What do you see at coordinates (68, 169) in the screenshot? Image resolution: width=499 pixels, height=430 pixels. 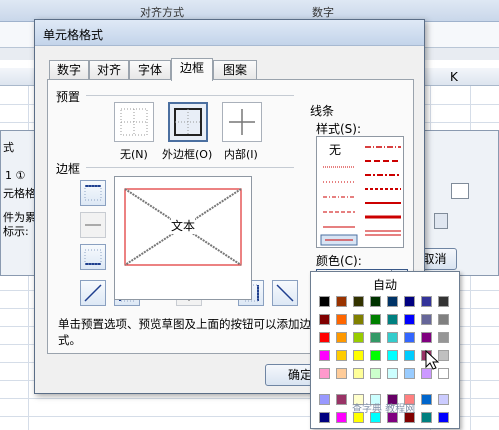 I see `border-label: 边框` at bounding box center [68, 169].